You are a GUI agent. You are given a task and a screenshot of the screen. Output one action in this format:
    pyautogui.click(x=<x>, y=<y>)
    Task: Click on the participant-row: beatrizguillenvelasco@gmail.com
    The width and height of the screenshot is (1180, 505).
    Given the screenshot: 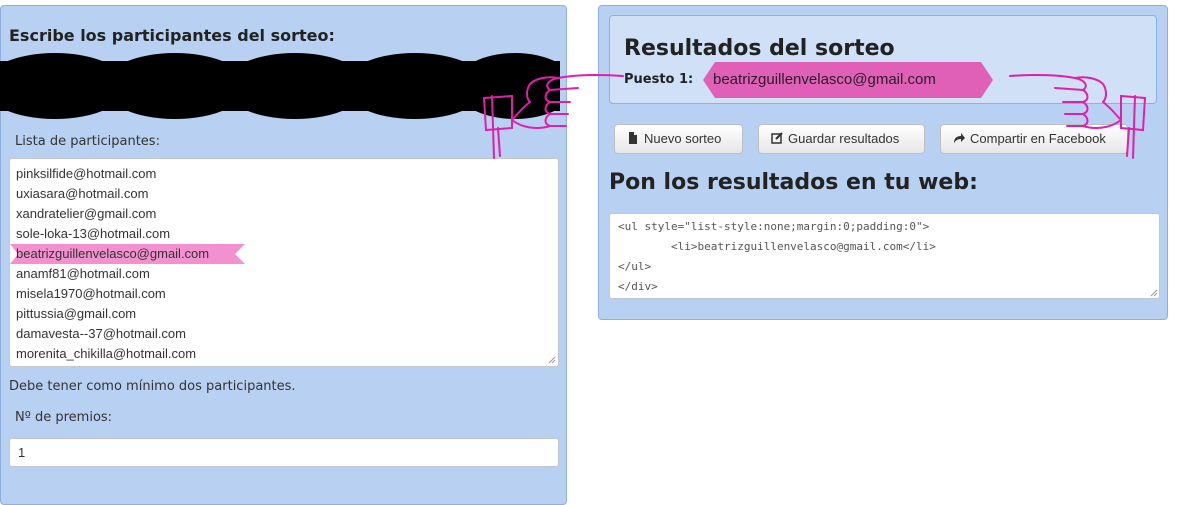 What is the action you would take?
    pyautogui.click(x=281, y=254)
    